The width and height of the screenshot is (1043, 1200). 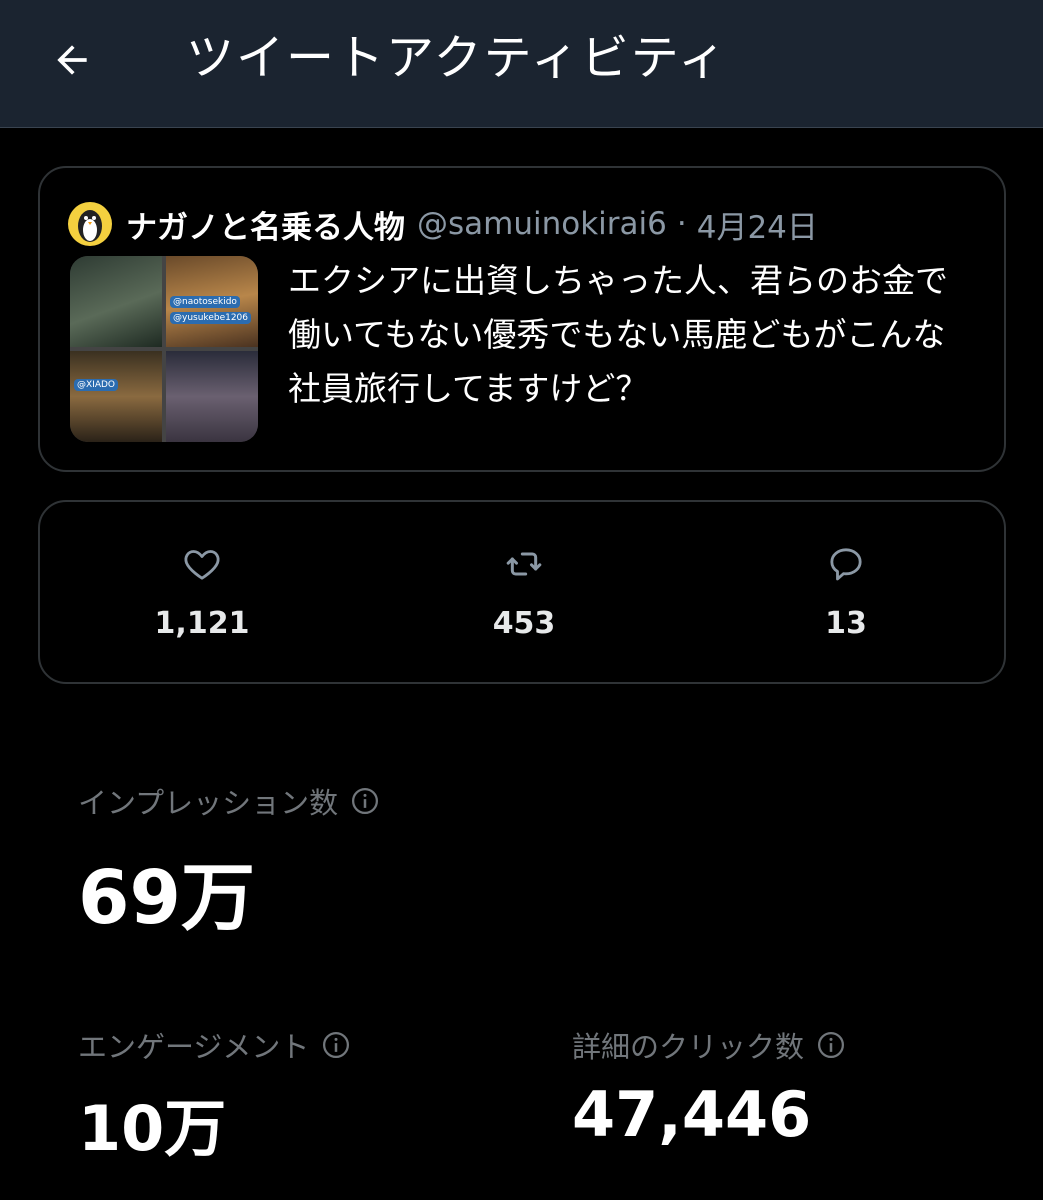 I want to click on tweet-date: 4月24日, so click(x=757, y=227).